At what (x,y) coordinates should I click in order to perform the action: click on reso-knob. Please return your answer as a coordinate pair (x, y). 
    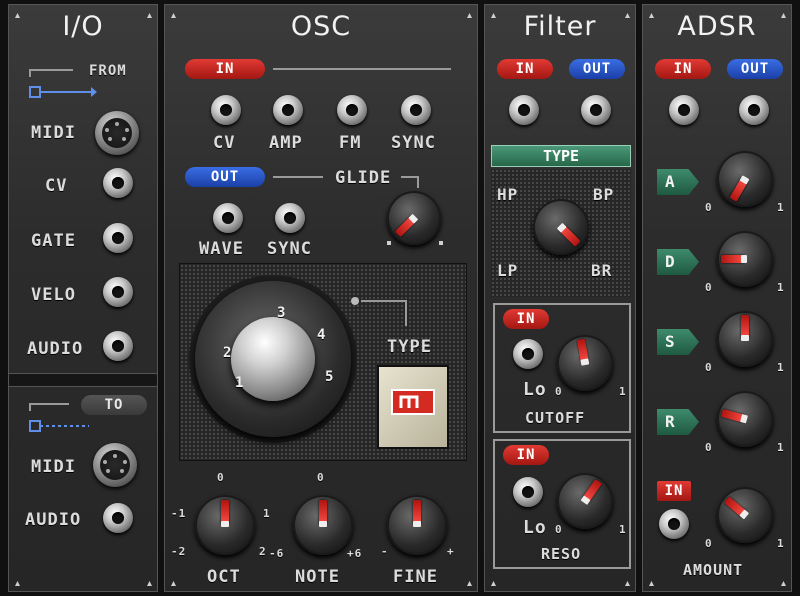
    Looking at the image, I should click on (585, 501).